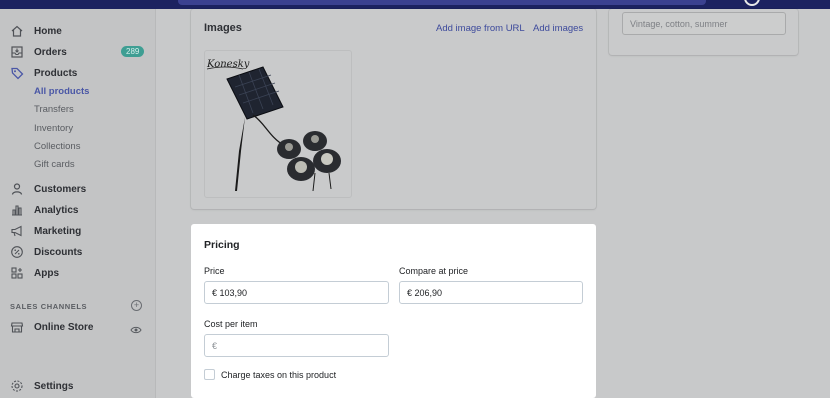  Describe the element at coordinates (296, 292) in the screenshot. I see `price-field: € 103,90` at that location.